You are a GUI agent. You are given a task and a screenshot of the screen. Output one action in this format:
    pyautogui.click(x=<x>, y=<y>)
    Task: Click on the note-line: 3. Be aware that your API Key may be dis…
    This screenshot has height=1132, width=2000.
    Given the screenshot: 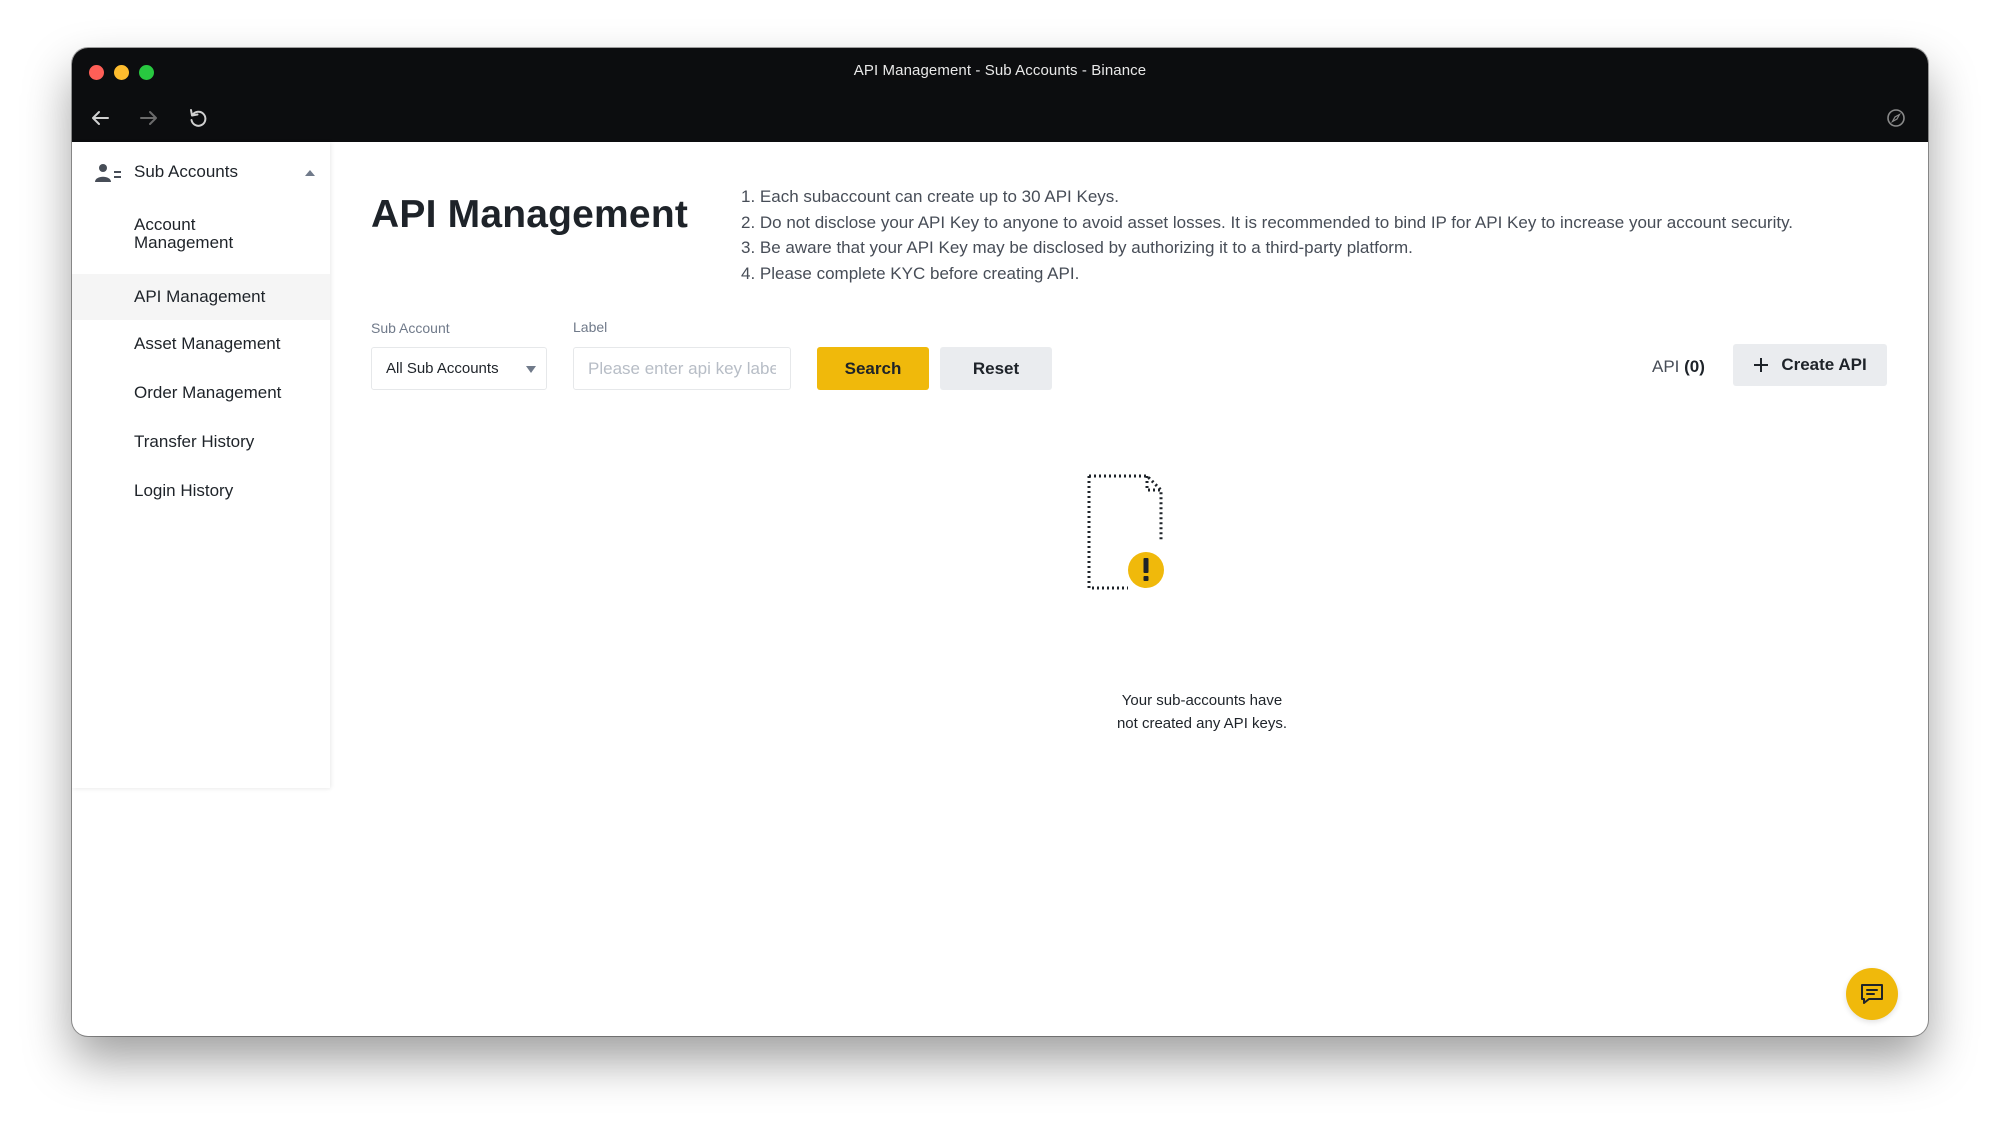 What is the action you would take?
    pyautogui.click(x=1077, y=248)
    